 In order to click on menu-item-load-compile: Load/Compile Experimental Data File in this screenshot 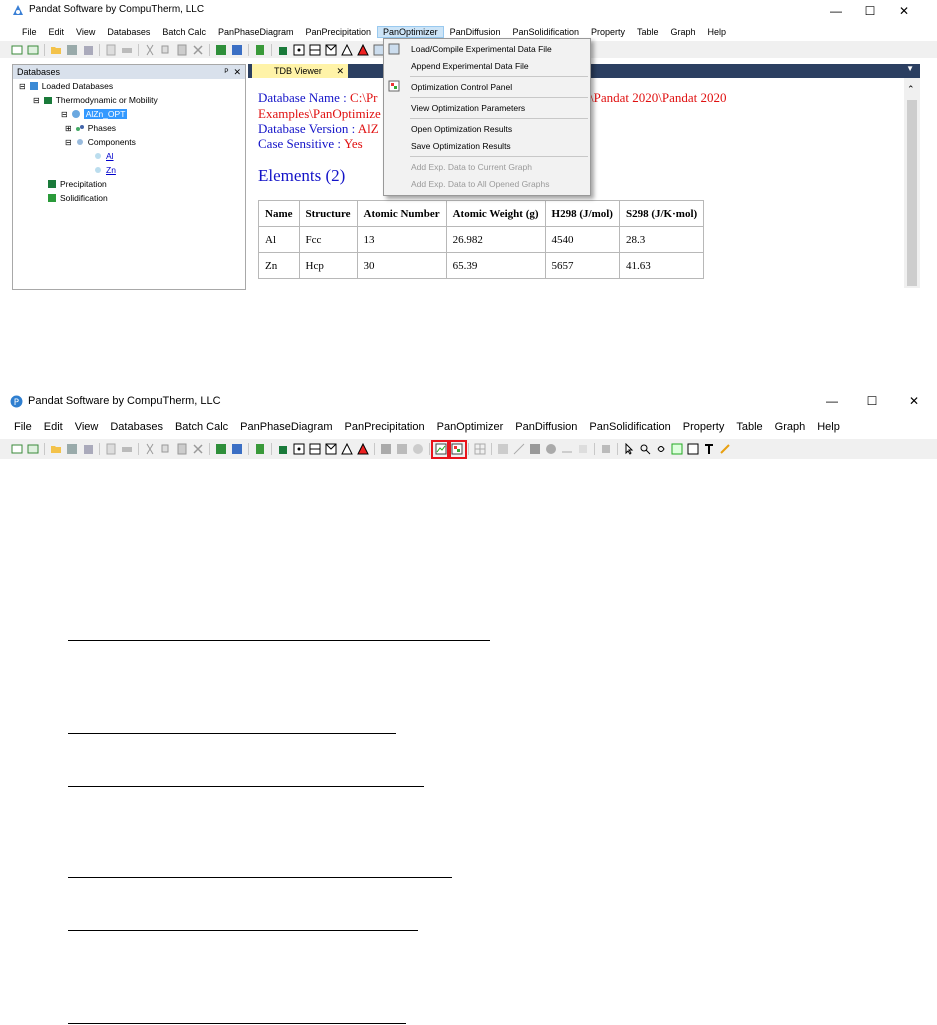, I will do `click(481, 49)`.